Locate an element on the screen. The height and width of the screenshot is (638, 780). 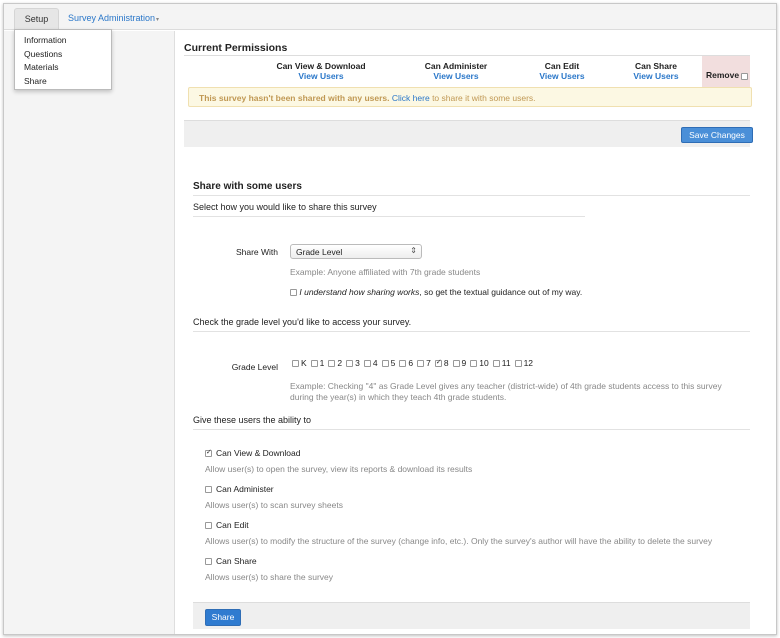
menu-item-share: Share is located at coordinates (67, 82).